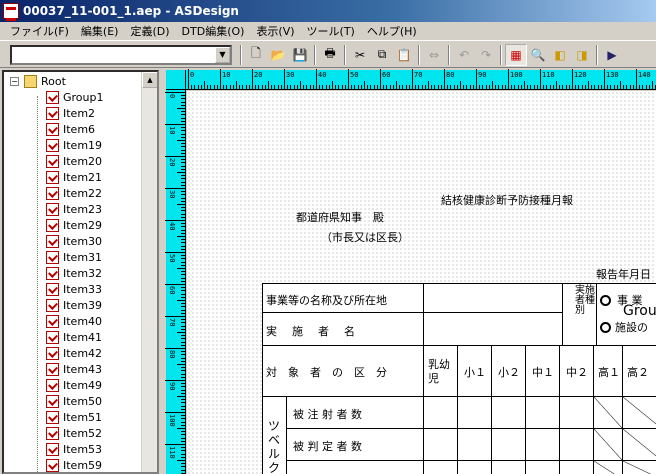 The width and height of the screenshot is (656, 474). What do you see at coordinates (74, 225) in the screenshot?
I see `tree-node-item: Item29` at bounding box center [74, 225].